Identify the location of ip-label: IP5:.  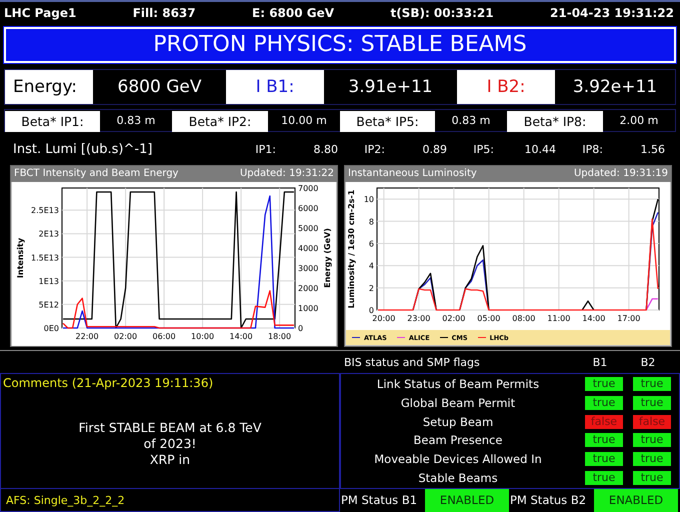
(483, 149).